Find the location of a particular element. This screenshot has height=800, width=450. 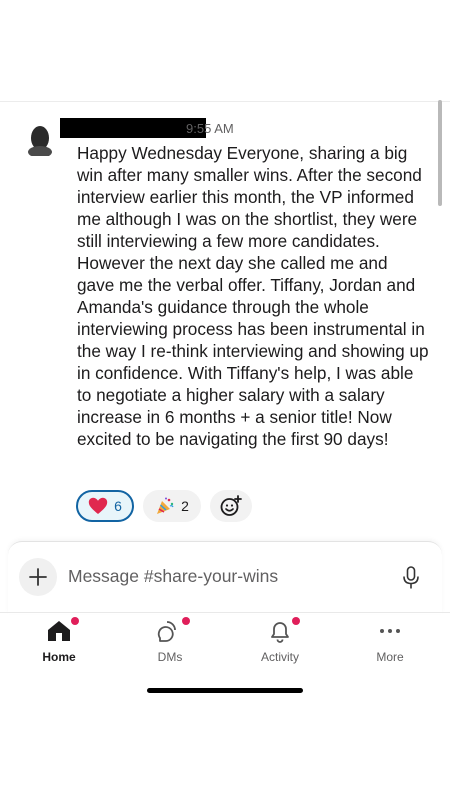

message-timestamp: 9:55 AM is located at coordinates (210, 128).